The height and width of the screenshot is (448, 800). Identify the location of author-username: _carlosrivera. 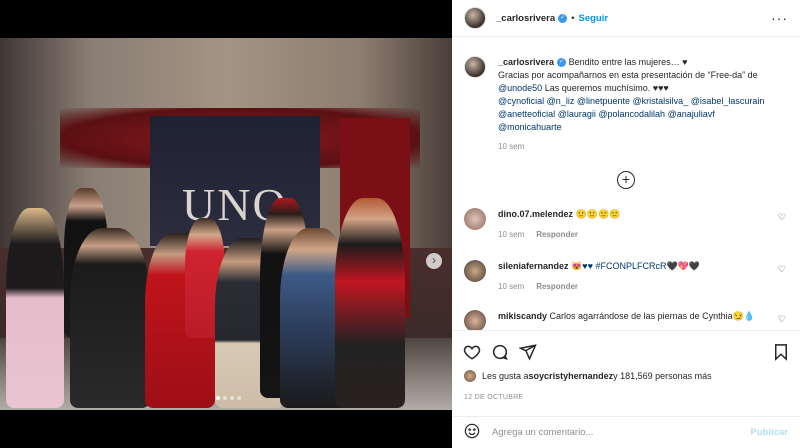
(525, 18).